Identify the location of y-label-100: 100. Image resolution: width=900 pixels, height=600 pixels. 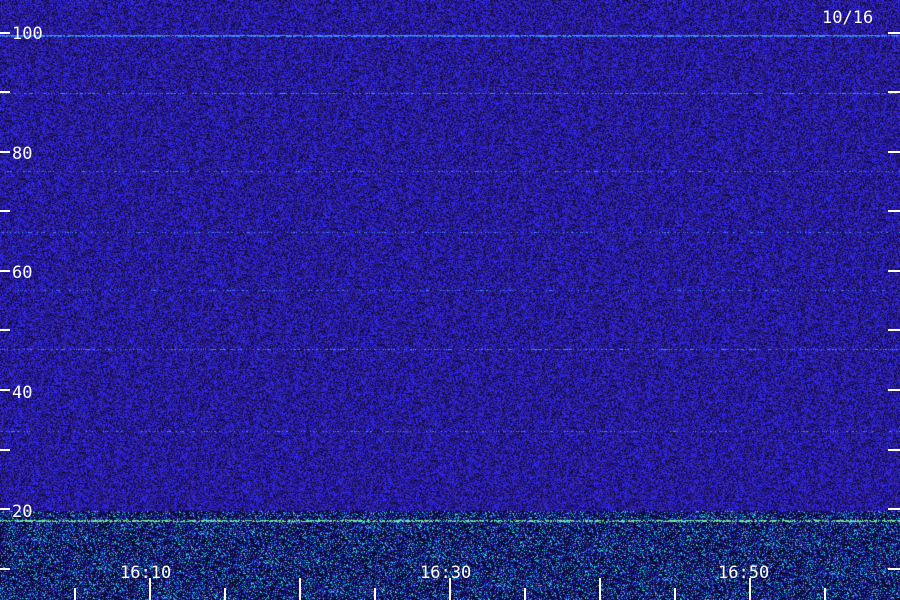
(27, 34).